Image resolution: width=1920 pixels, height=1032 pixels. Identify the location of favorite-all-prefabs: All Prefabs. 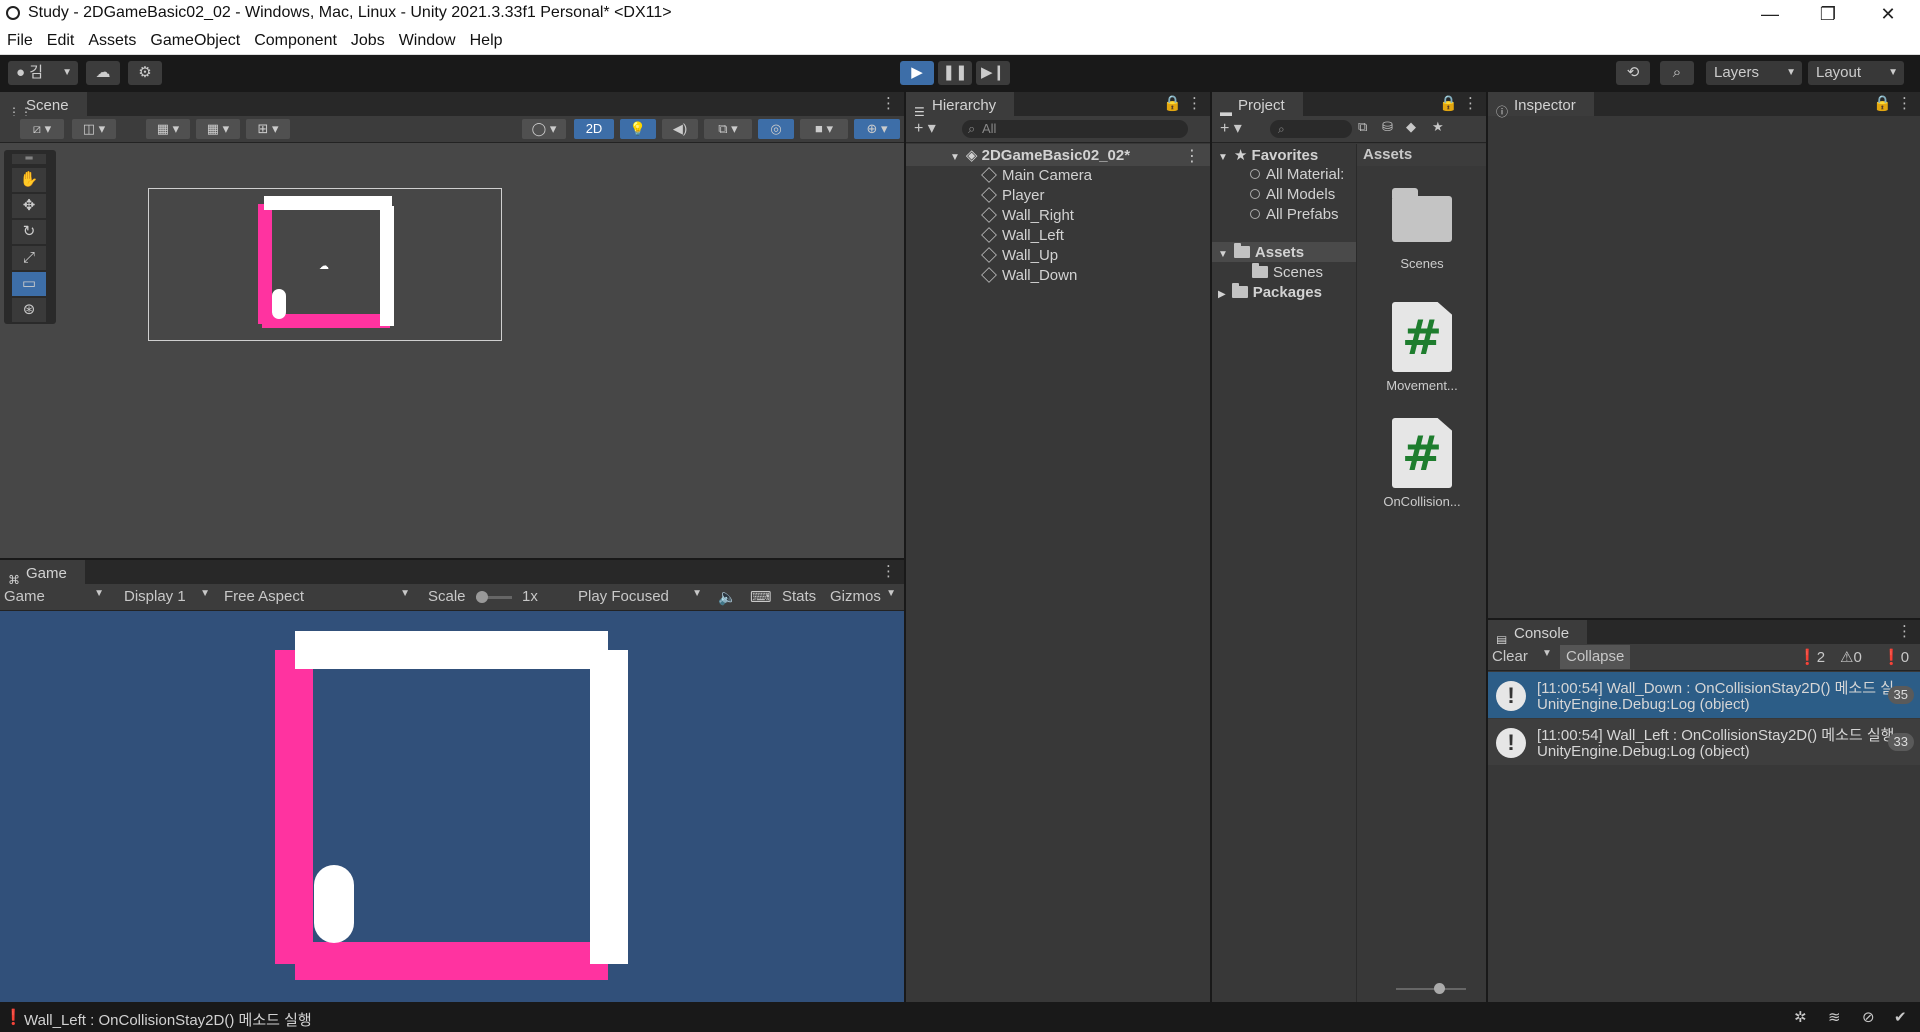
(1294, 214).